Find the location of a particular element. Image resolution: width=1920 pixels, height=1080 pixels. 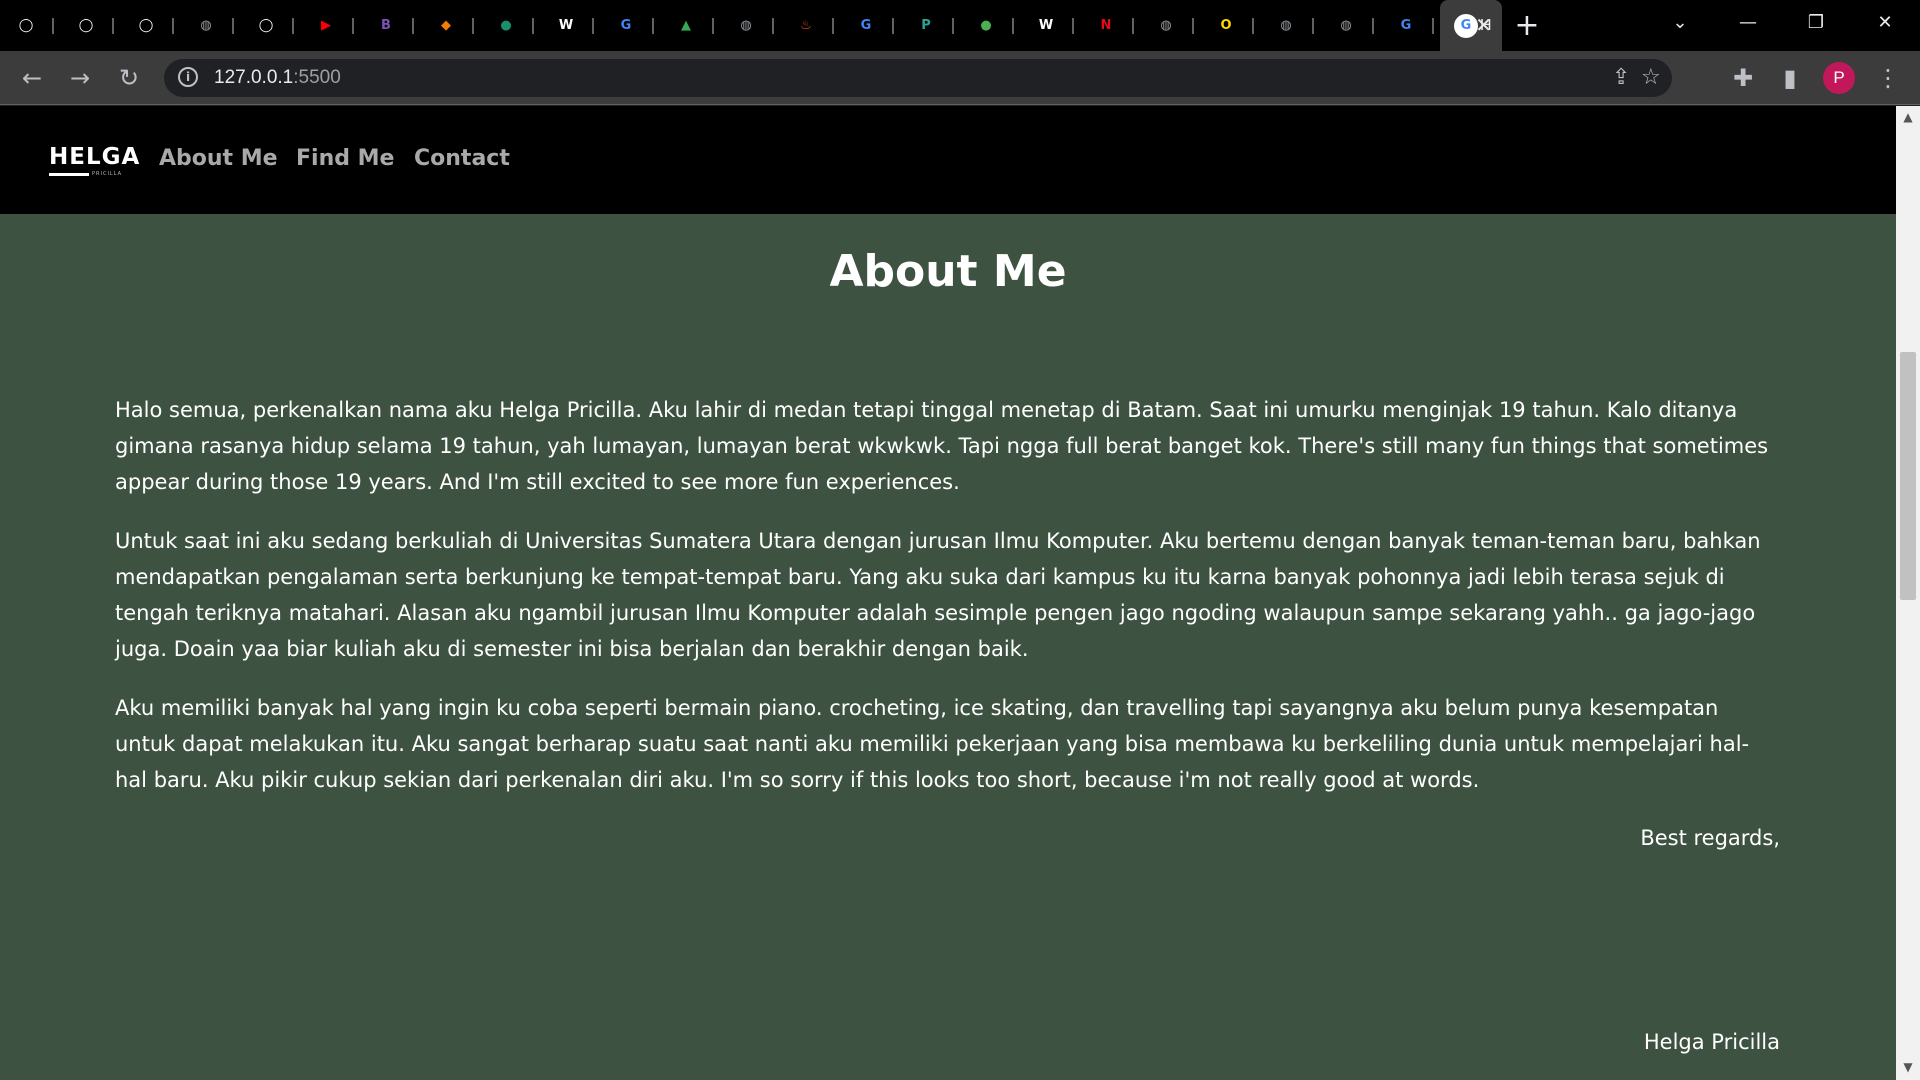

browser-tab: P is located at coordinates (930, 25).